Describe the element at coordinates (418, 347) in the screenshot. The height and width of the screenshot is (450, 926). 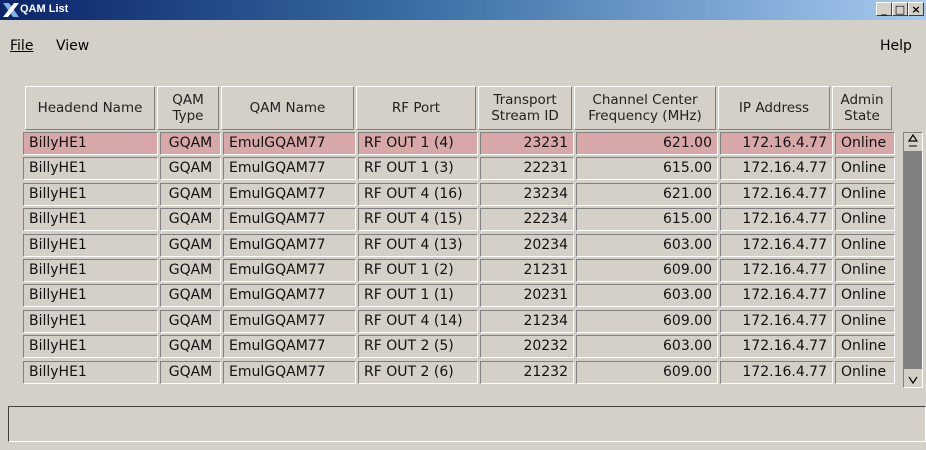
I see `table-cell: RF OUT 2 (5)` at that location.